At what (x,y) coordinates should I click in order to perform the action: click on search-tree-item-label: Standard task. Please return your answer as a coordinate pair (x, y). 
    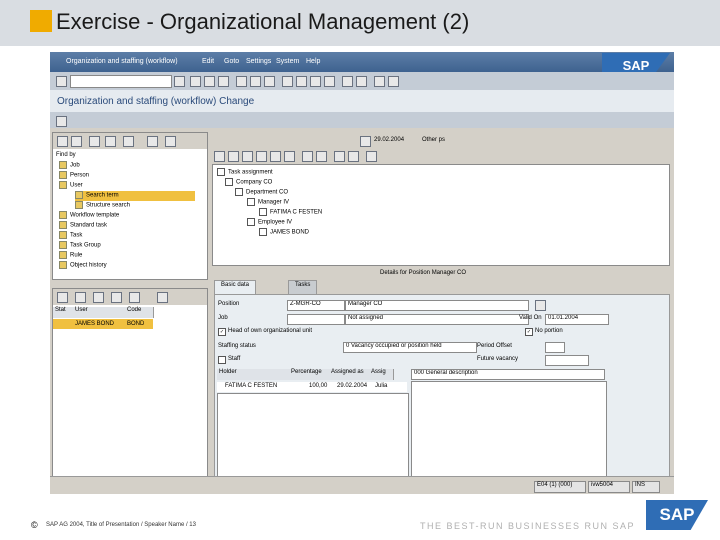
    Looking at the image, I should click on (89, 225).